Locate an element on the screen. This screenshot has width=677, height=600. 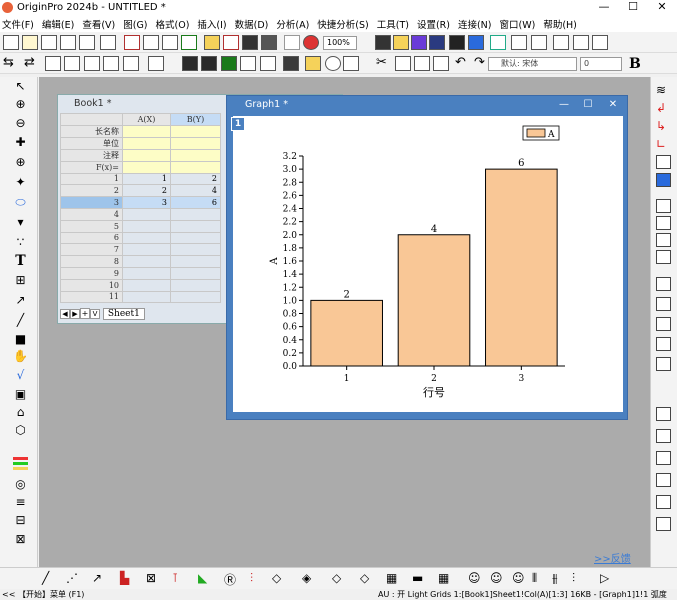
row-number: 5 is located at coordinates (91, 226).